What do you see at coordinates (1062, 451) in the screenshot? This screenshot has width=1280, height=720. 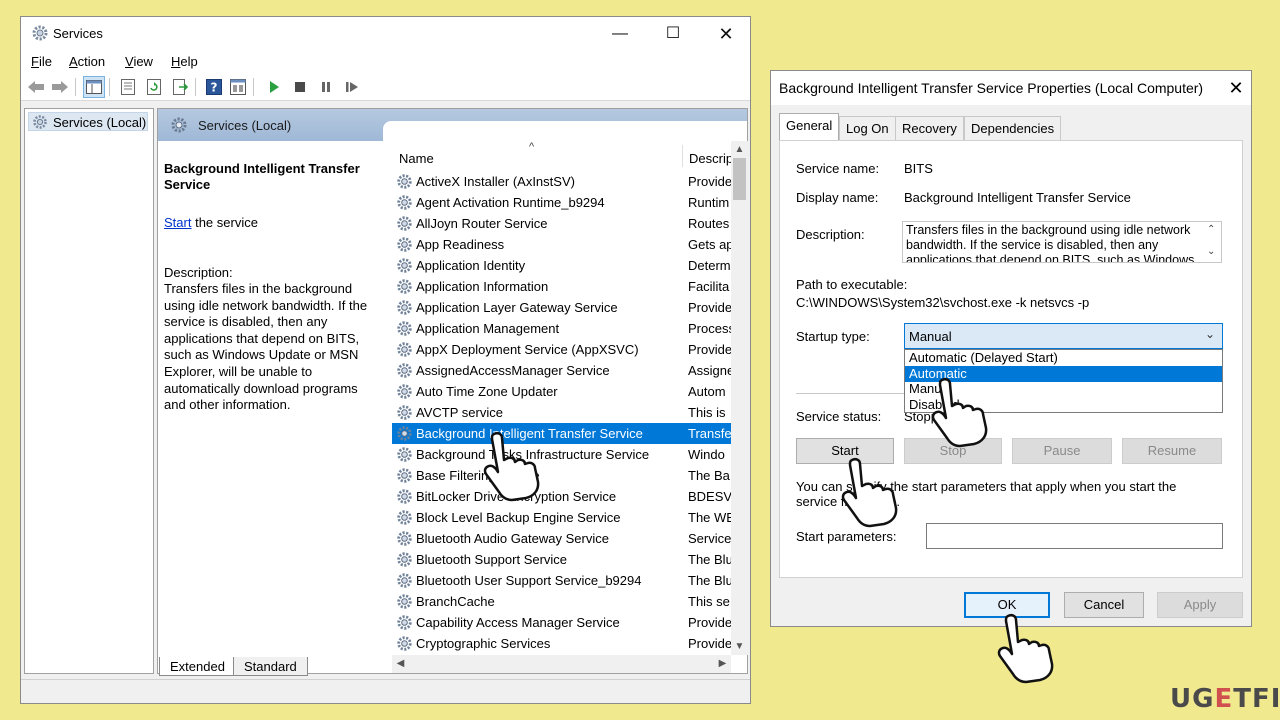 I see `pause-button: Pause` at bounding box center [1062, 451].